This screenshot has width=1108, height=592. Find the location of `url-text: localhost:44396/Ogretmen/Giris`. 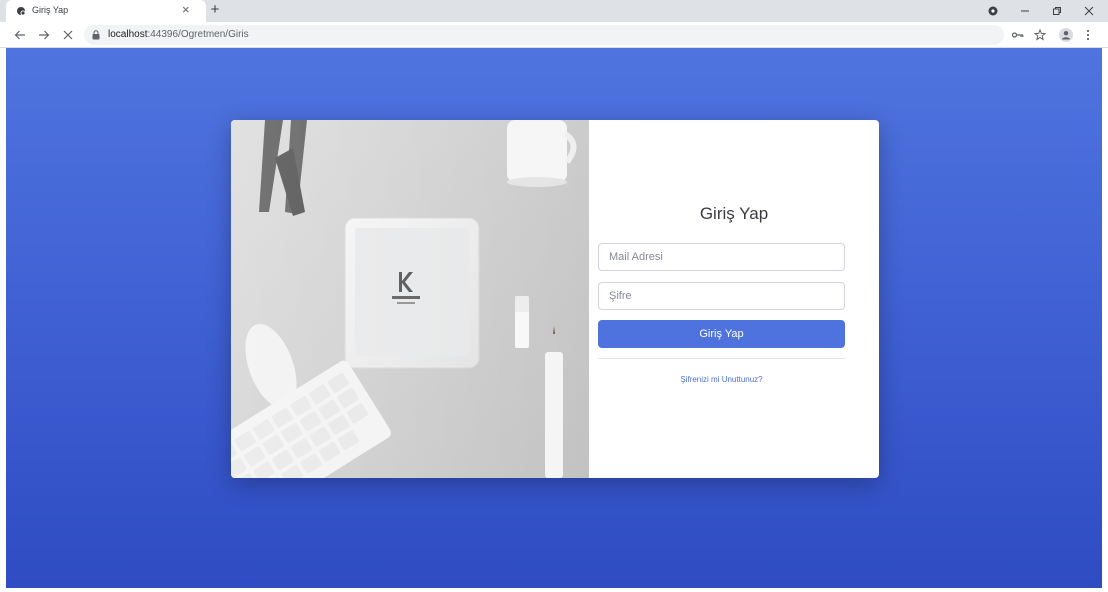

url-text: localhost:44396/Ogretmen/Giris is located at coordinates (178, 34).